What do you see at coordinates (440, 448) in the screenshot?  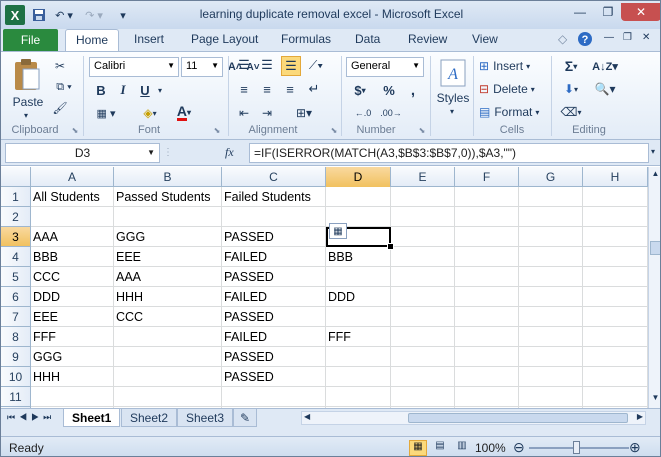 I see `page-layout-view-icon: ▤` at bounding box center [440, 448].